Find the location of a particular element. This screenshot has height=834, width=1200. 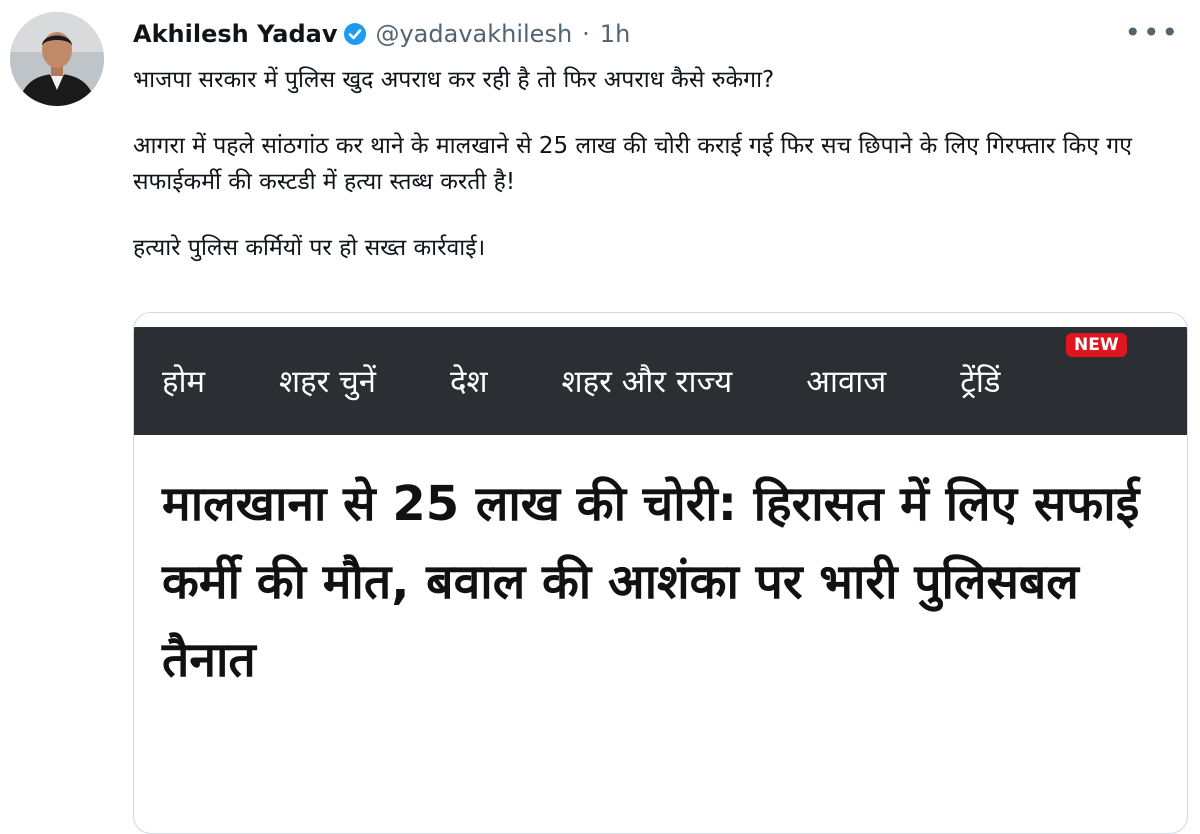

nav-item-select-city: शहर चुनें is located at coordinates (327, 382).